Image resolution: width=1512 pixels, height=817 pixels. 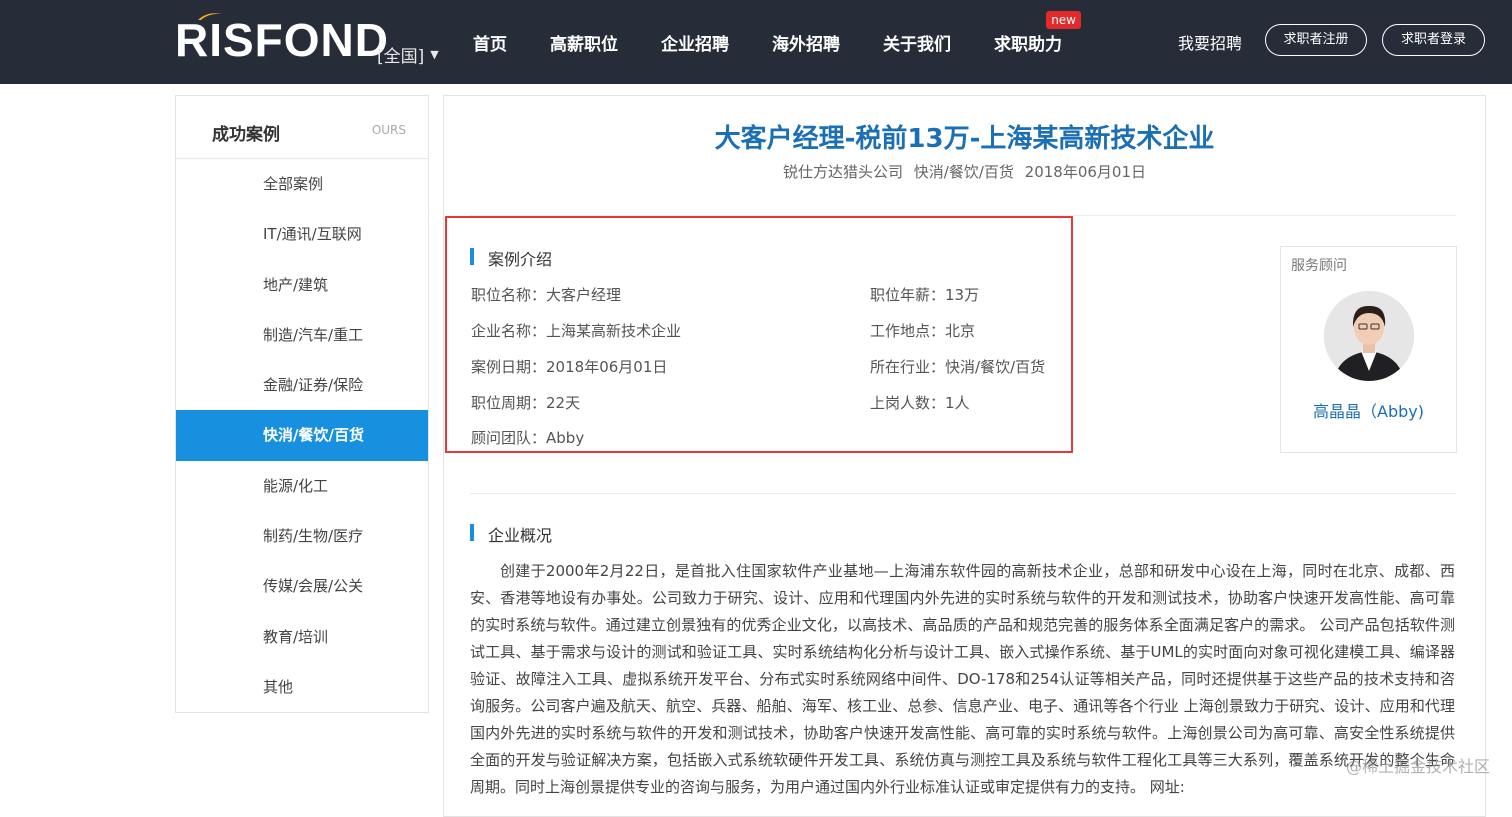 What do you see at coordinates (509, 331) in the screenshot?
I see `info-label: 企业名称：` at bounding box center [509, 331].